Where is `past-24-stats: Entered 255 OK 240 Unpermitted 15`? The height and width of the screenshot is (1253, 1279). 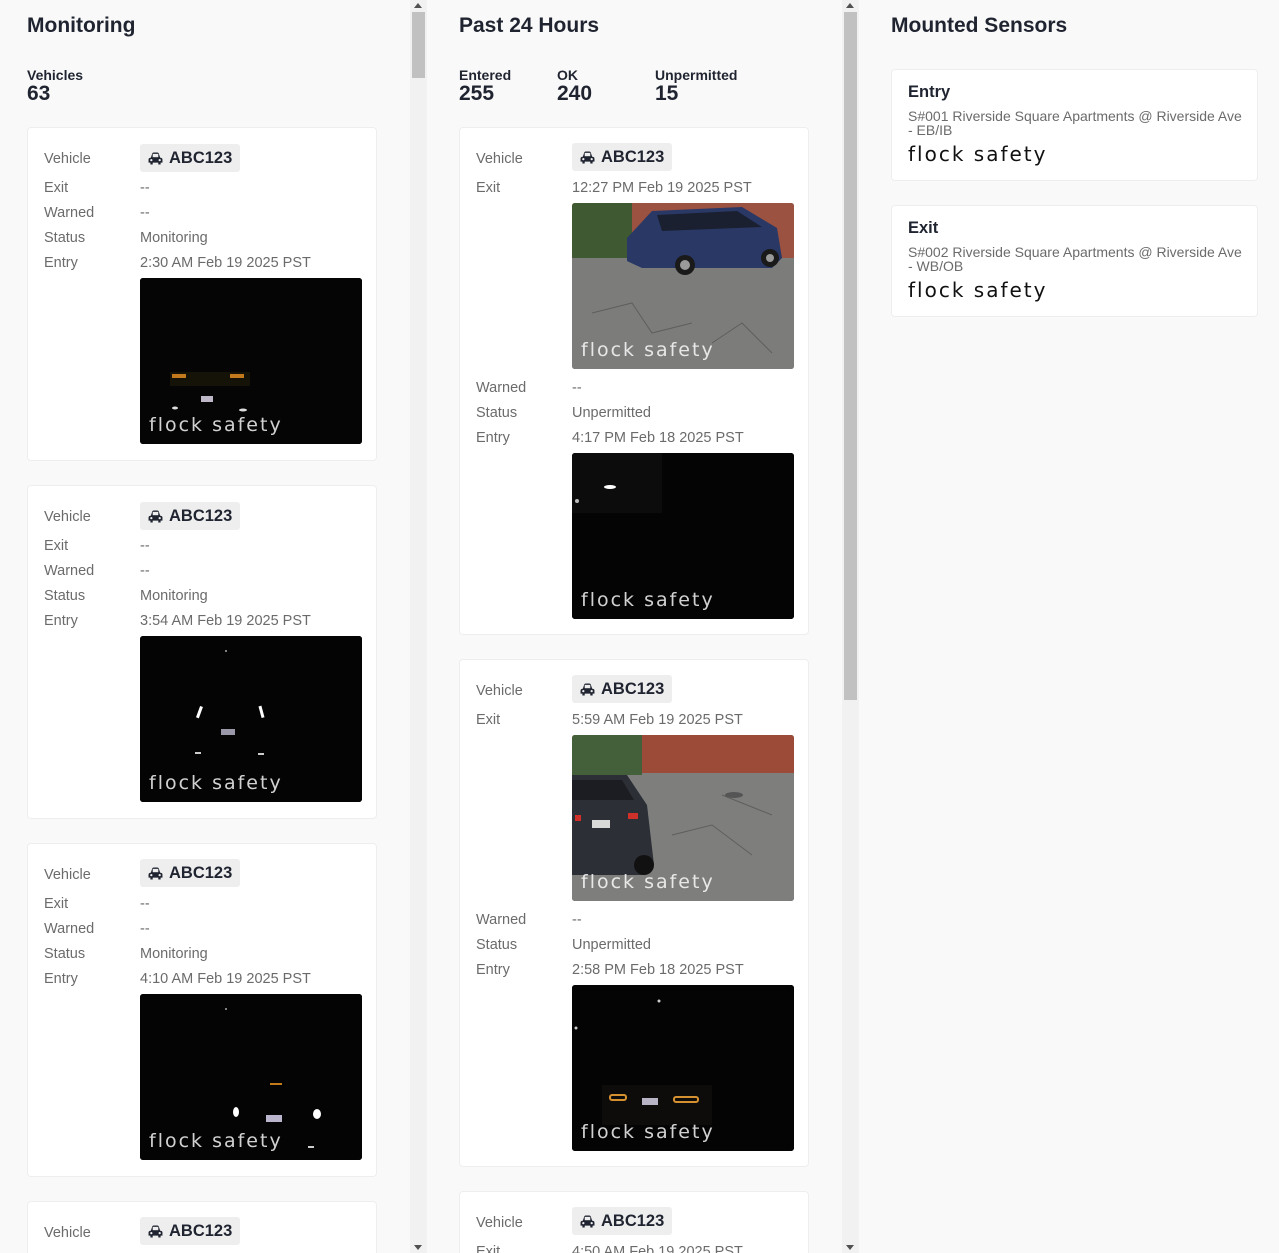 past-24-stats: Entered 255 OK 240 Unpermitted 15 is located at coordinates (606, 86).